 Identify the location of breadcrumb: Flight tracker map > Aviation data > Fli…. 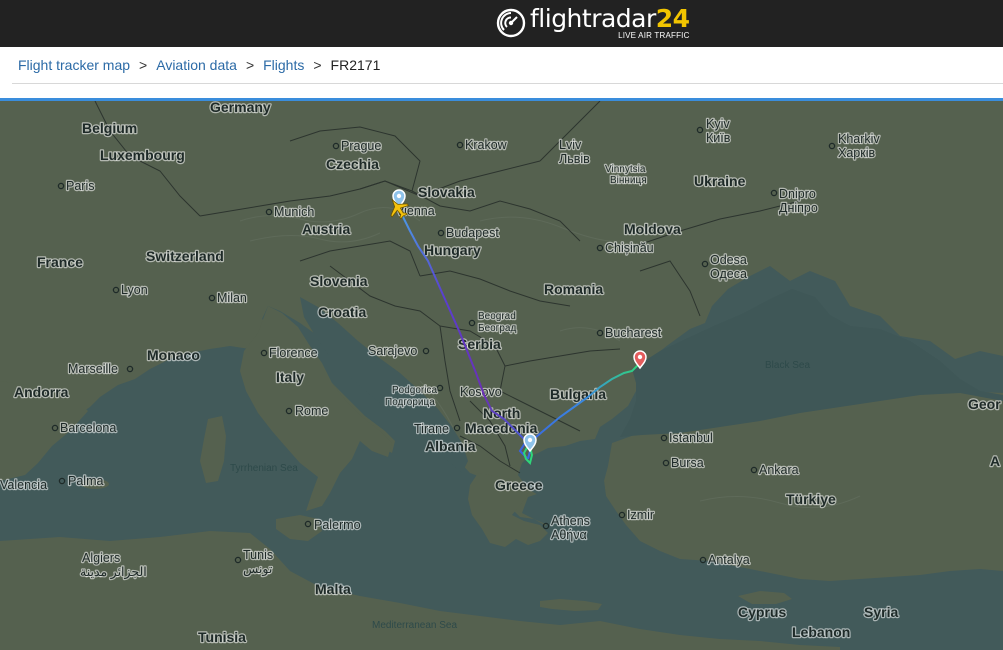
(199, 65).